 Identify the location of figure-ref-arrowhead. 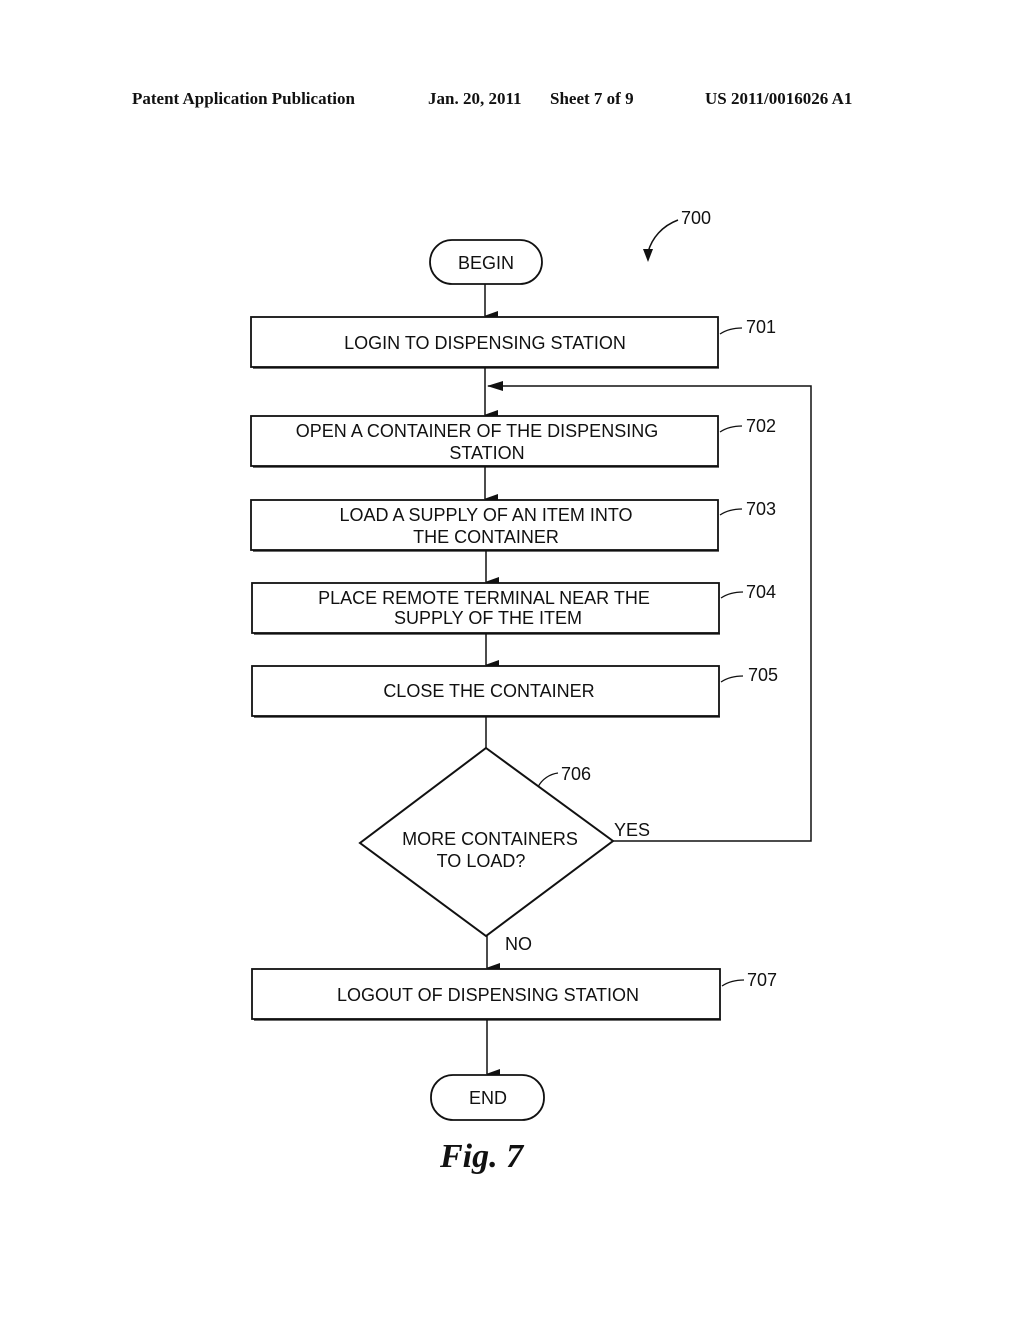
(648, 255).